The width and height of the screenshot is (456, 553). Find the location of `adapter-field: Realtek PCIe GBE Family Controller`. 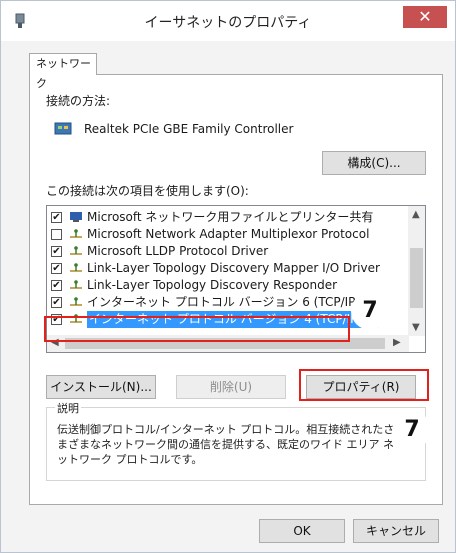

adapter-field: Realtek PCIe GBE Family Controller is located at coordinates (236, 130).